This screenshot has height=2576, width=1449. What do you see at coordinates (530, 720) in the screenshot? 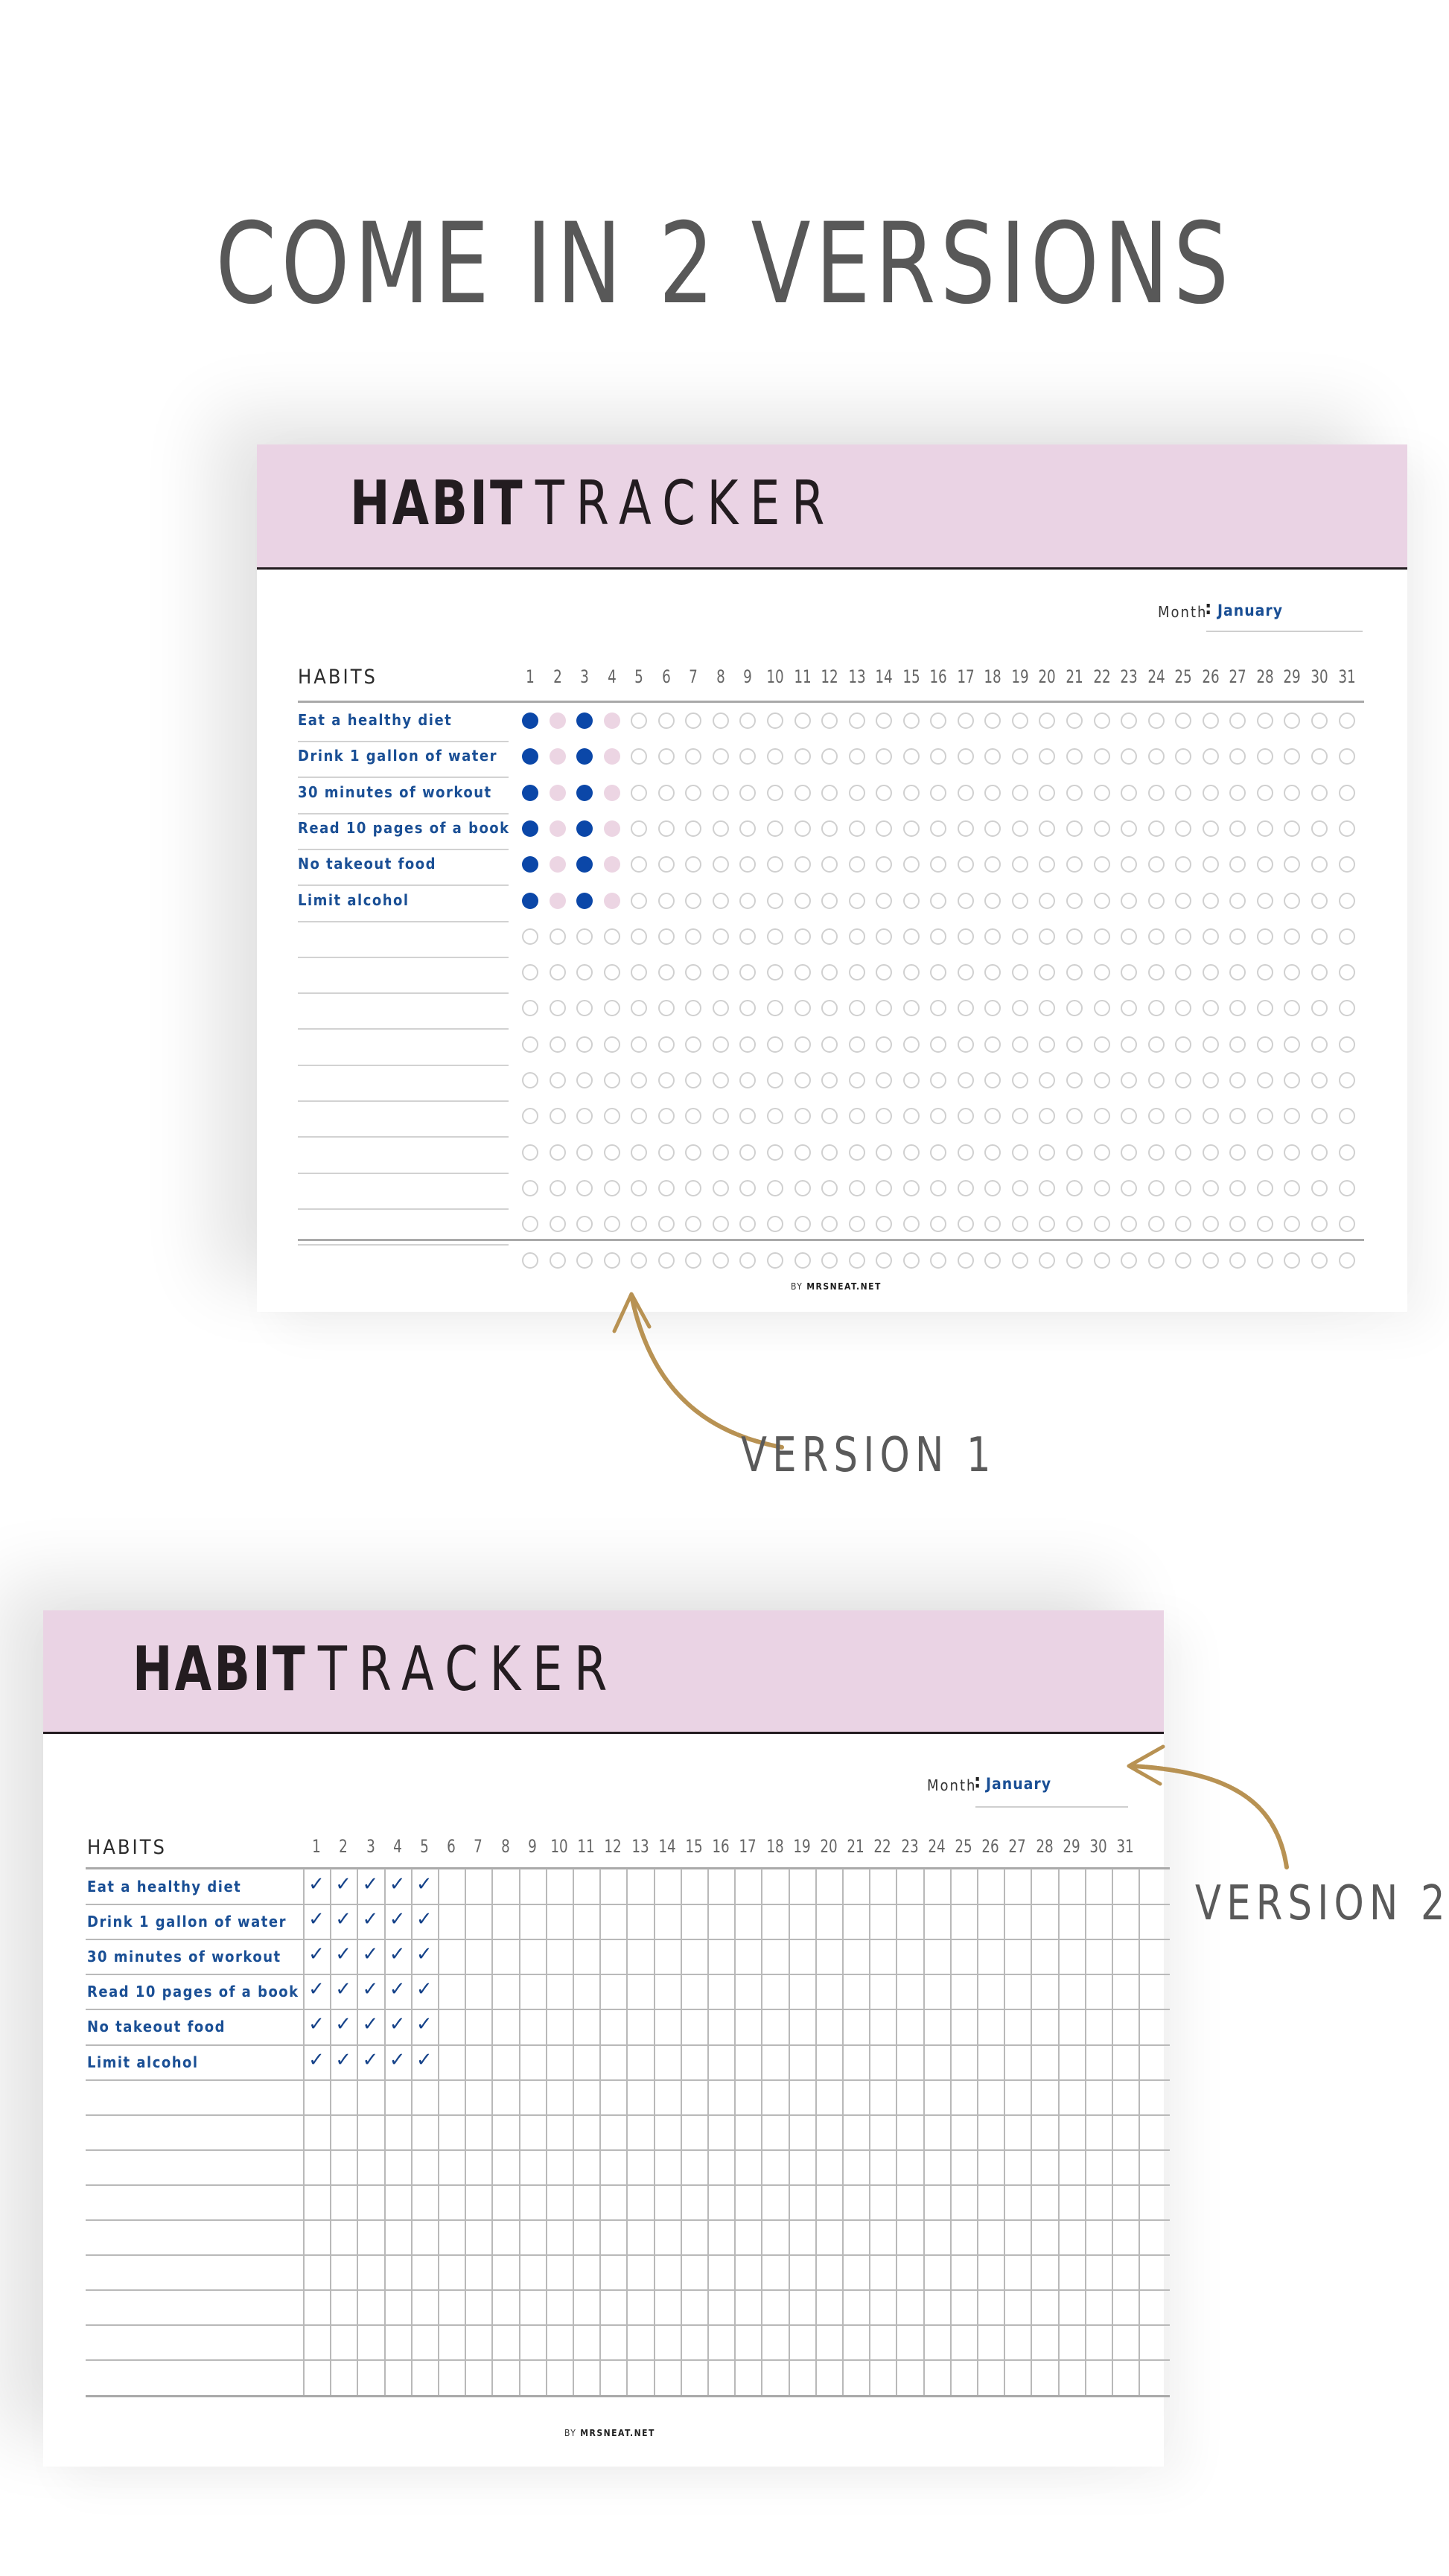
I see `day-circle-done` at bounding box center [530, 720].